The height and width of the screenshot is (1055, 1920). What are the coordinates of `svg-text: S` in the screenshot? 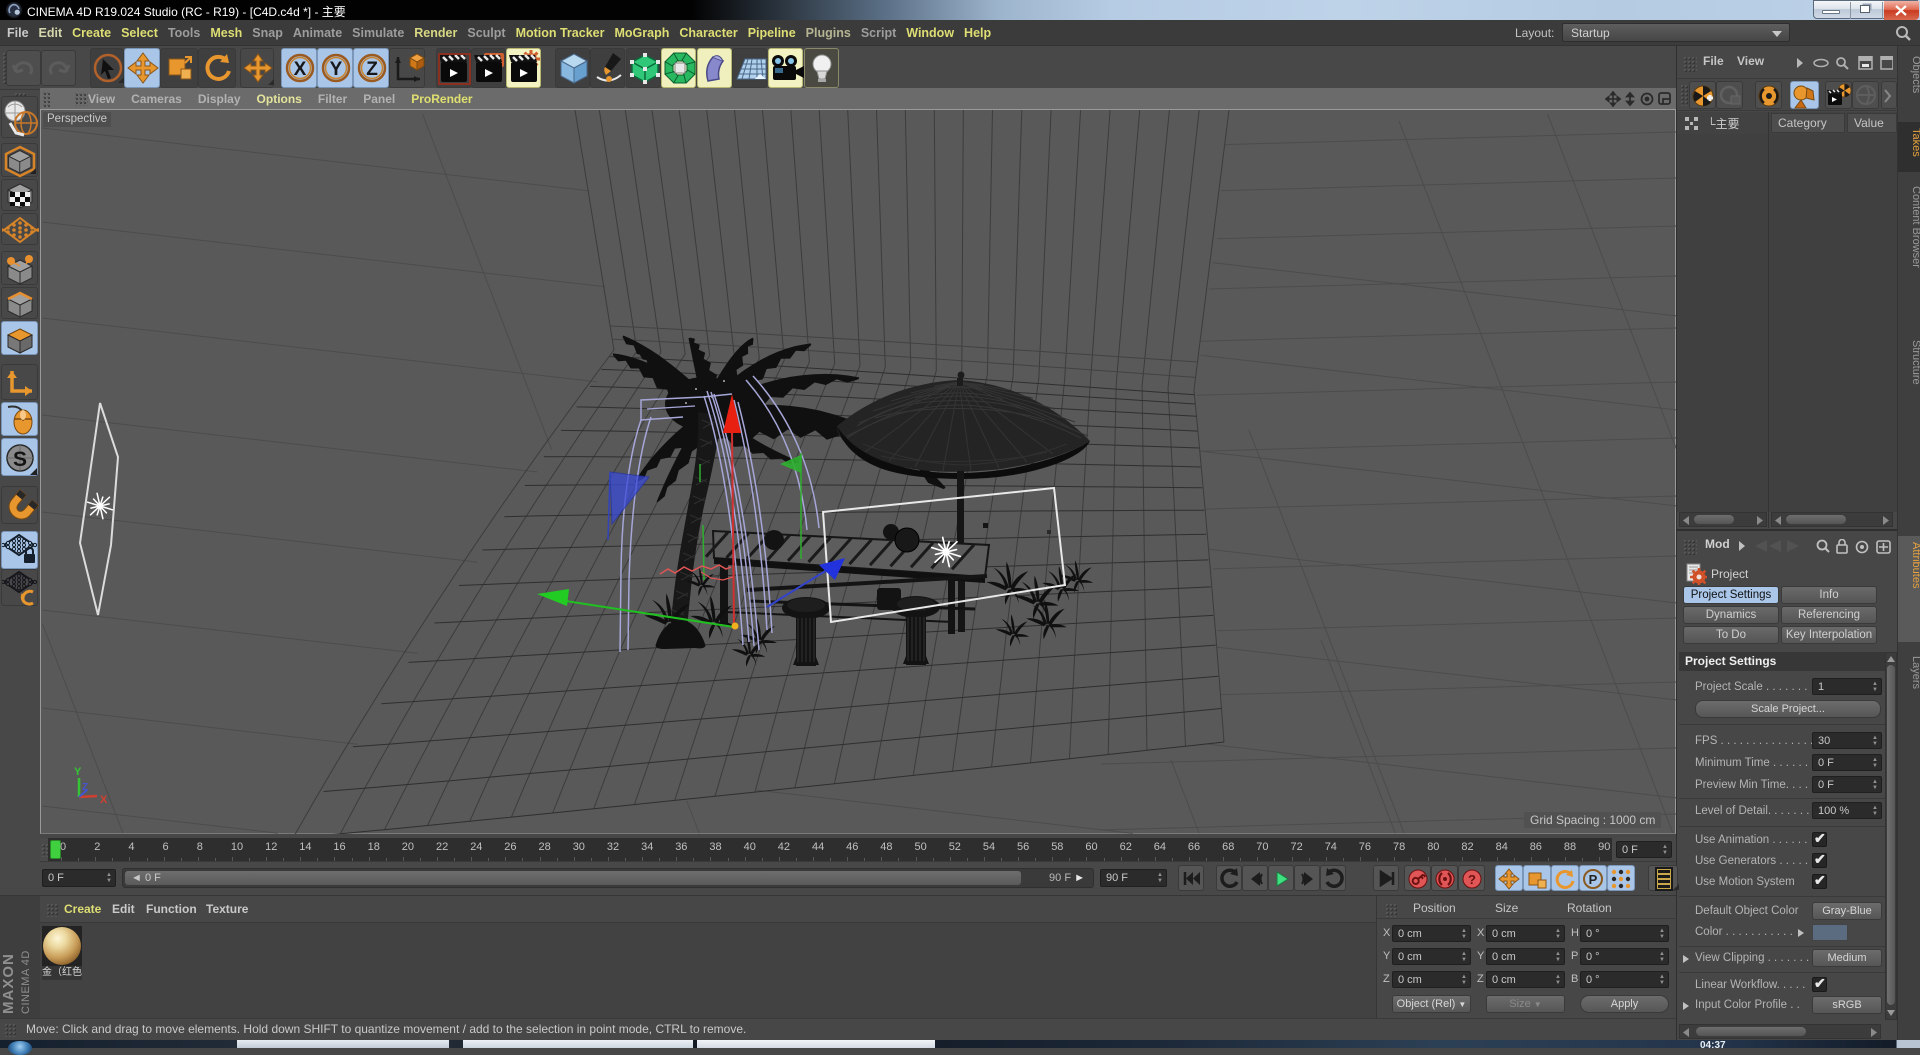 It's located at (20, 459).